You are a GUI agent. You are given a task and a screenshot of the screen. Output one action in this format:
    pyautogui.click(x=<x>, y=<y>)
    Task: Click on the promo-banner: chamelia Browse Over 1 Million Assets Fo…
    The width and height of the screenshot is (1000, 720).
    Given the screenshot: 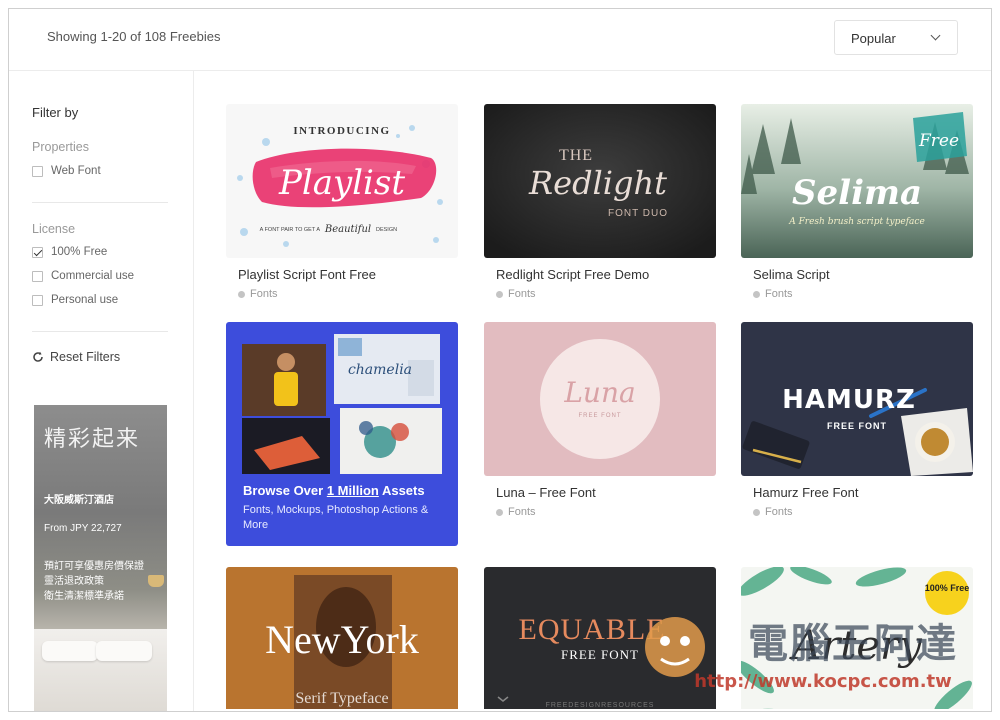 What is the action you would take?
    pyautogui.click(x=342, y=434)
    